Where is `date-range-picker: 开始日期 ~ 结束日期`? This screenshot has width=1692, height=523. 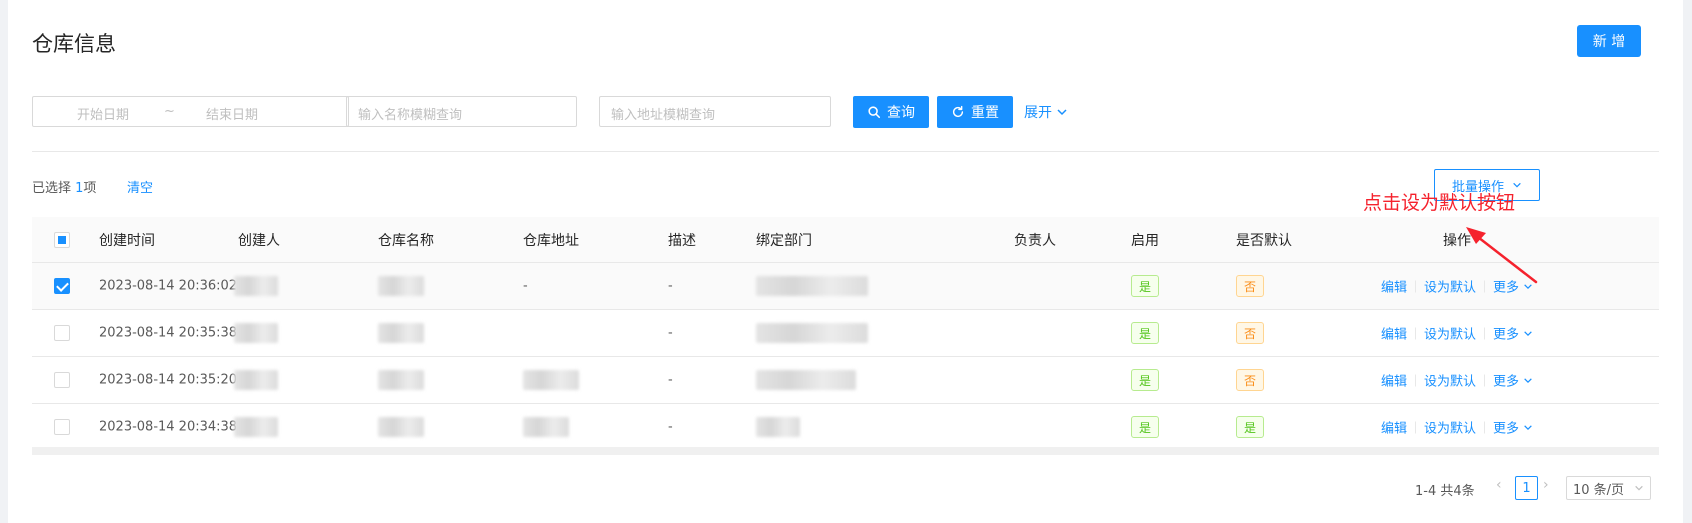 date-range-picker: 开始日期 ~ 结束日期 is located at coordinates (190, 111).